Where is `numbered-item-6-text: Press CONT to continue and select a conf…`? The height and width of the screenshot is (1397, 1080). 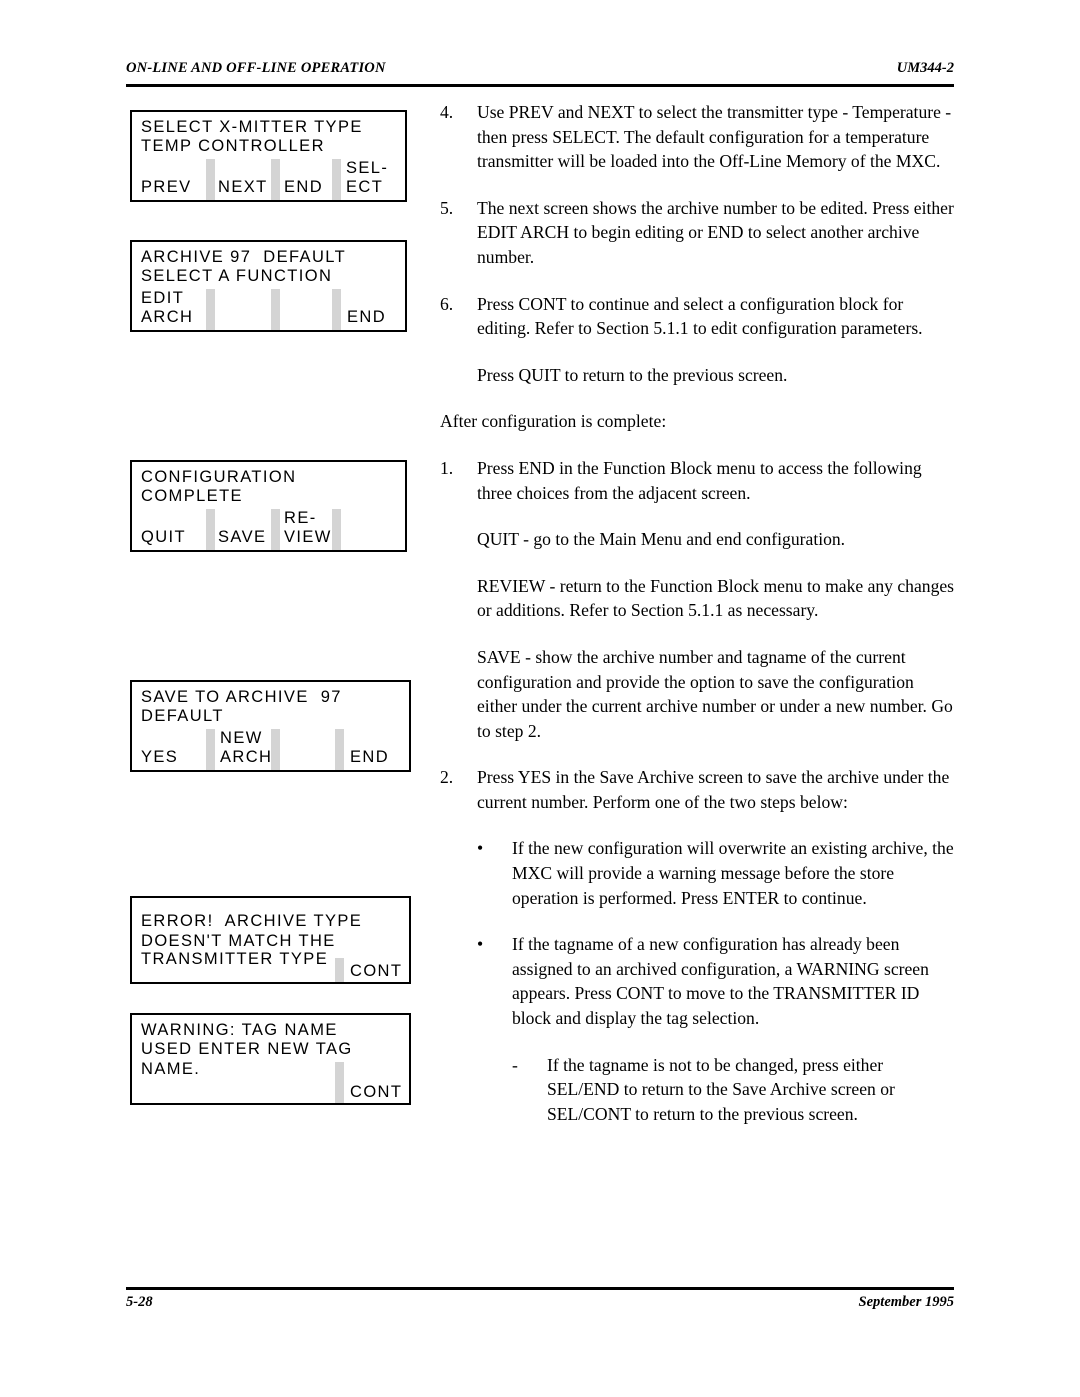 numbered-item-6-text: Press CONT to continue and select a conf… is located at coordinates (700, 316).